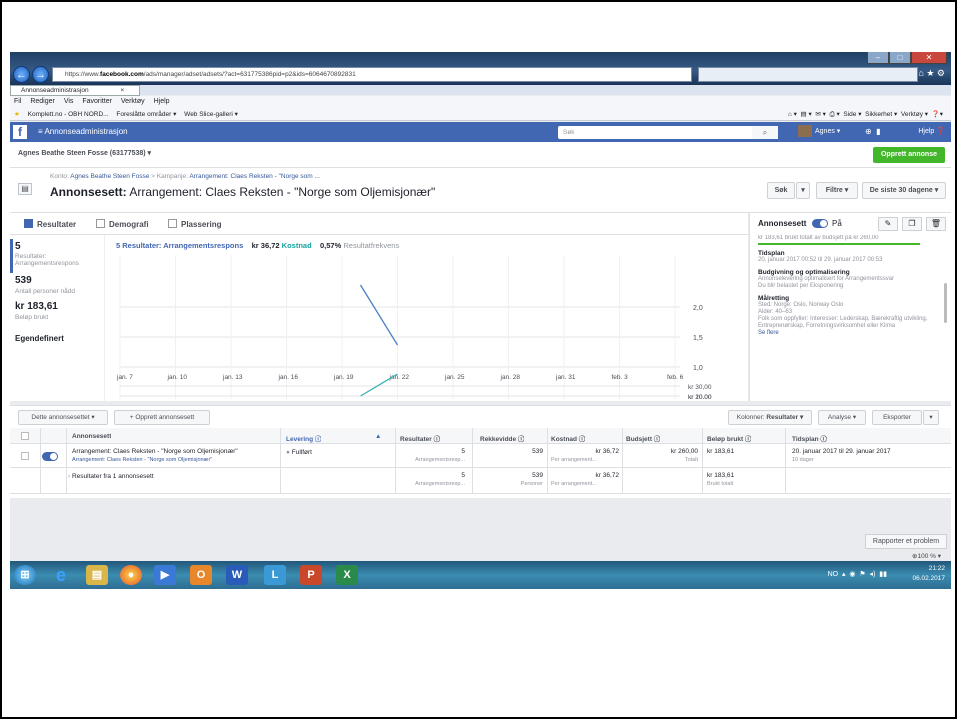  What do you see at coordinates (806, 114) in the screenshot?
I see `feeds-icon: ▤ ▾` at bounding box center [806, 114].